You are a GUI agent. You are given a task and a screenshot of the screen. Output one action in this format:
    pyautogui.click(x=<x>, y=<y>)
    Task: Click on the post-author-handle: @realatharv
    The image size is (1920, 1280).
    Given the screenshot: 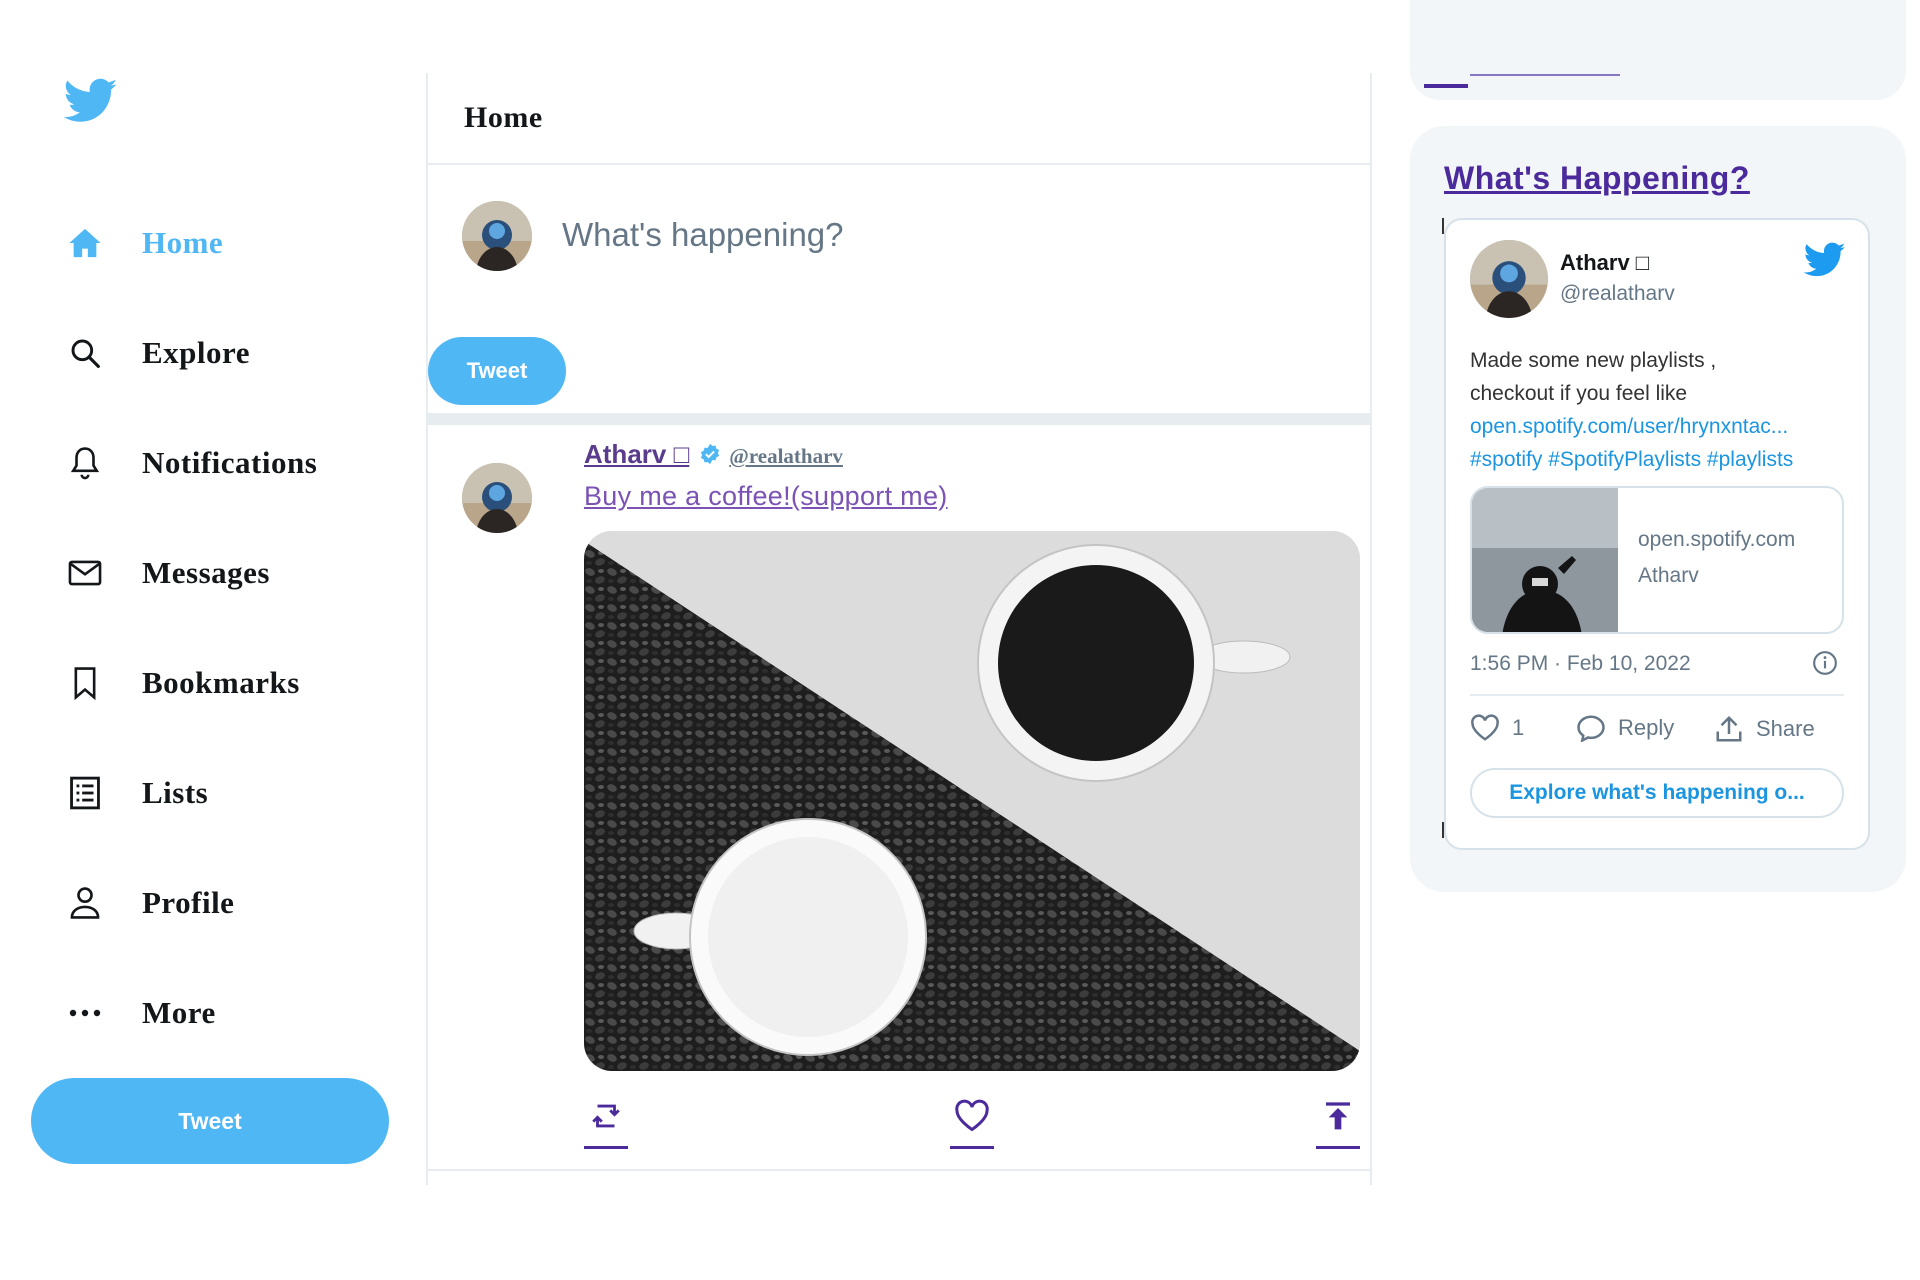 What is the action you would take?
    pyautogui.click(x=786, y=456)
    